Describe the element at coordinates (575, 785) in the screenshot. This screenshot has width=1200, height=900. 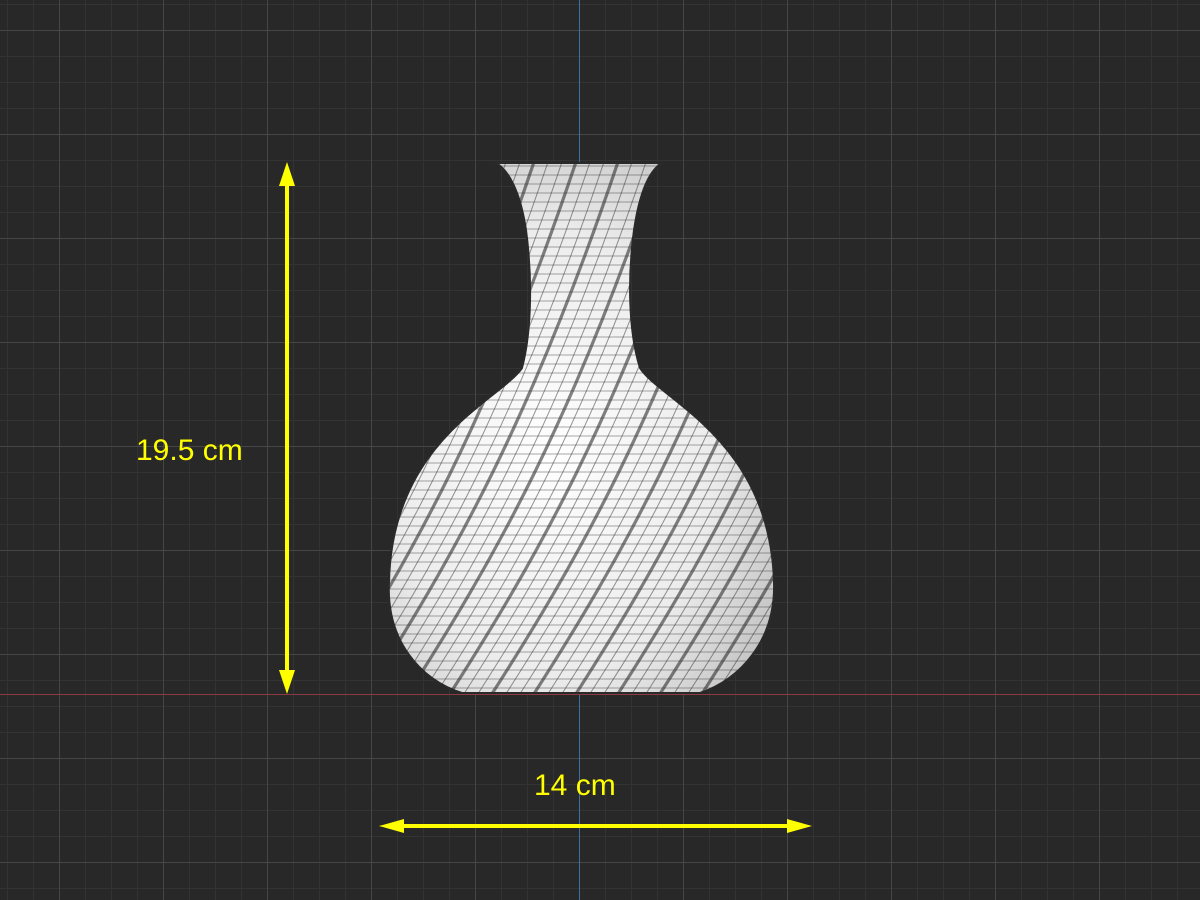
I see `width-dimension-label: 14 cm` at that location.